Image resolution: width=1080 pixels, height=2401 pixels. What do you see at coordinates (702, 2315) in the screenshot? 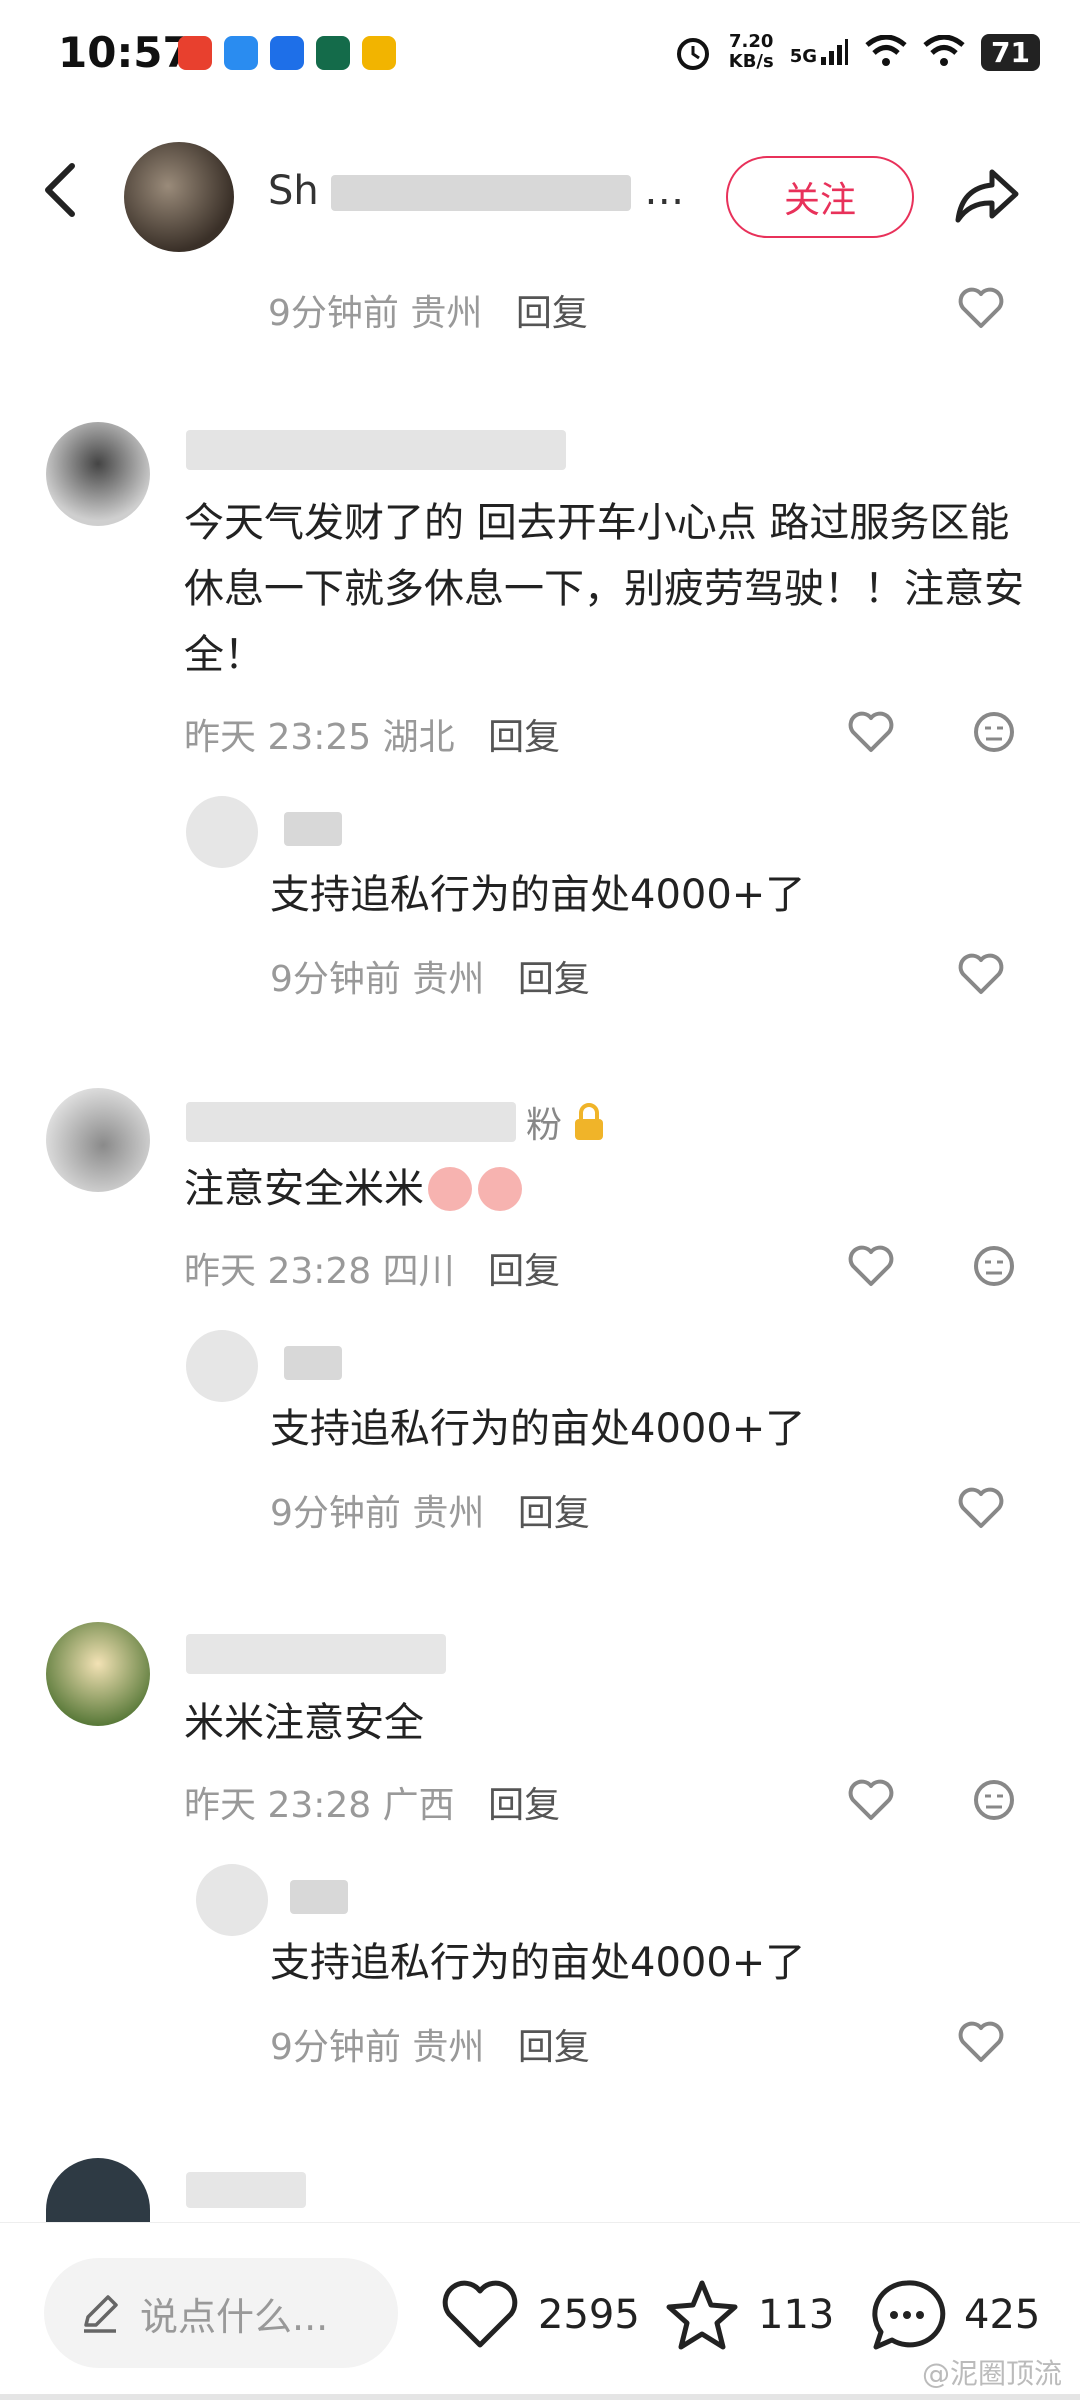
I see `star-icon` at bounding box center [702, 2315].